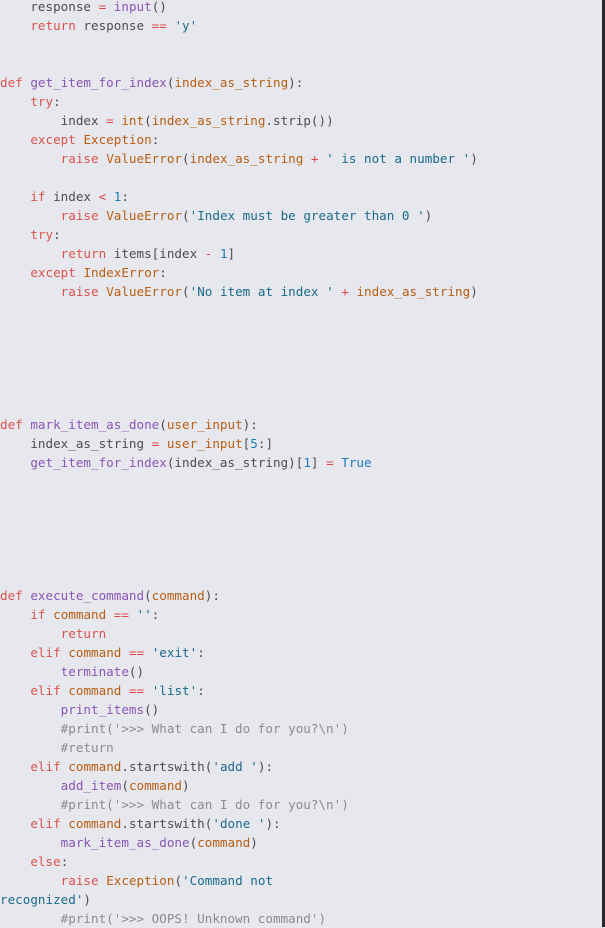 The width and height of the screenshot is (605, 928). What do you see at coordinates (301, 861) in the screenshot?
I see `code-line: else:` at bounding box center [301, 861].